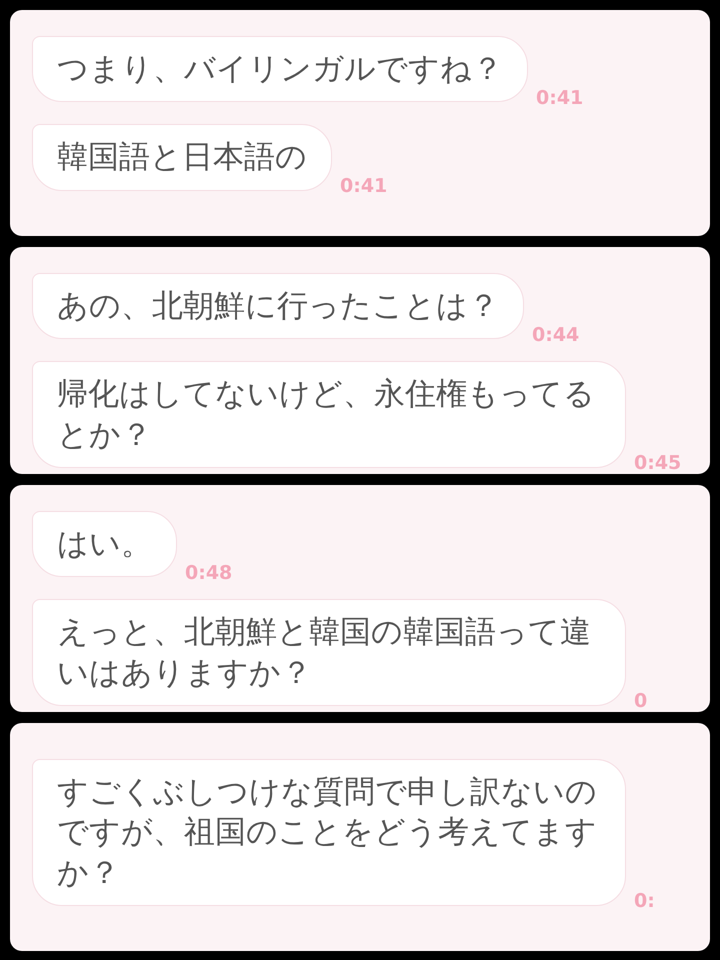  What do you see at coordinates (658, 462) in the screenshot?
I see `message-time: 0:45` at bounding box center [658, 462].